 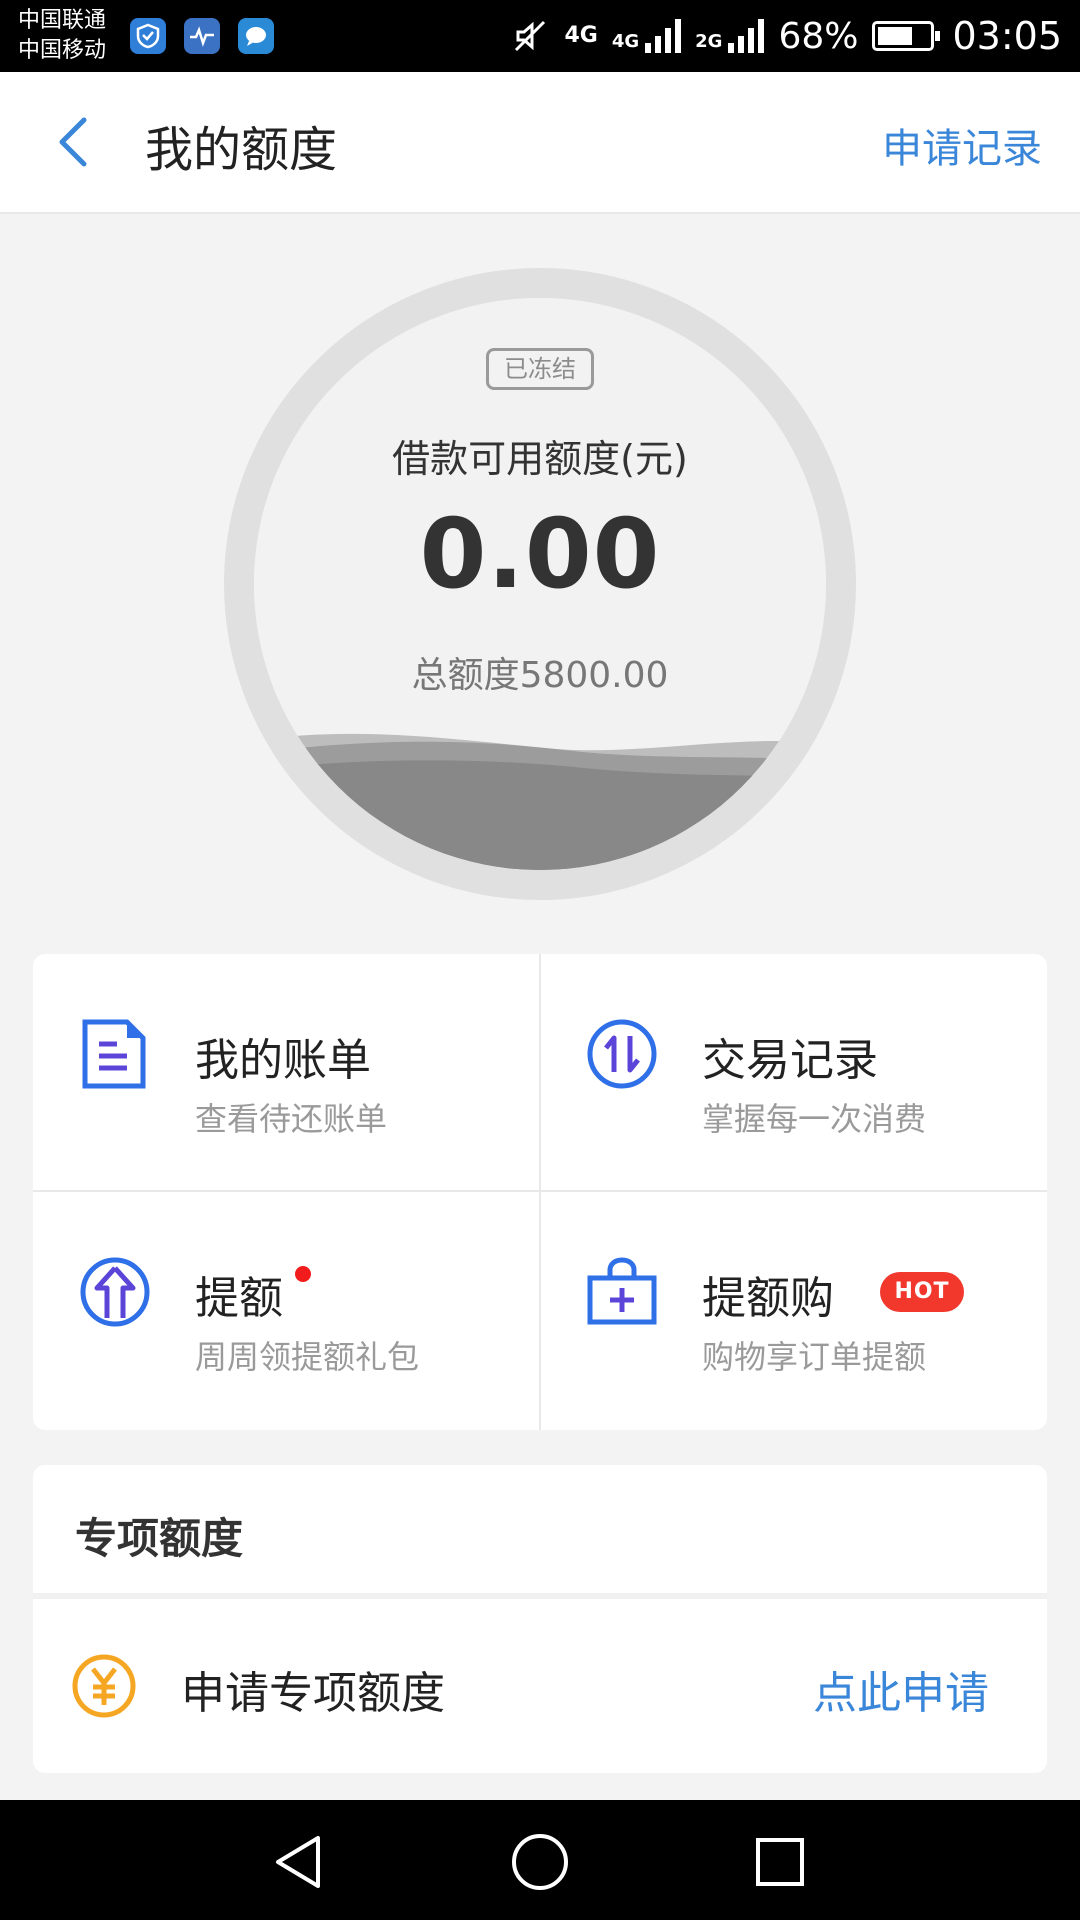 What do you see at coordinates (104, 1686) in the screenshot?
I see `yuan-coin-icon` at bounding box center [104, 1686].